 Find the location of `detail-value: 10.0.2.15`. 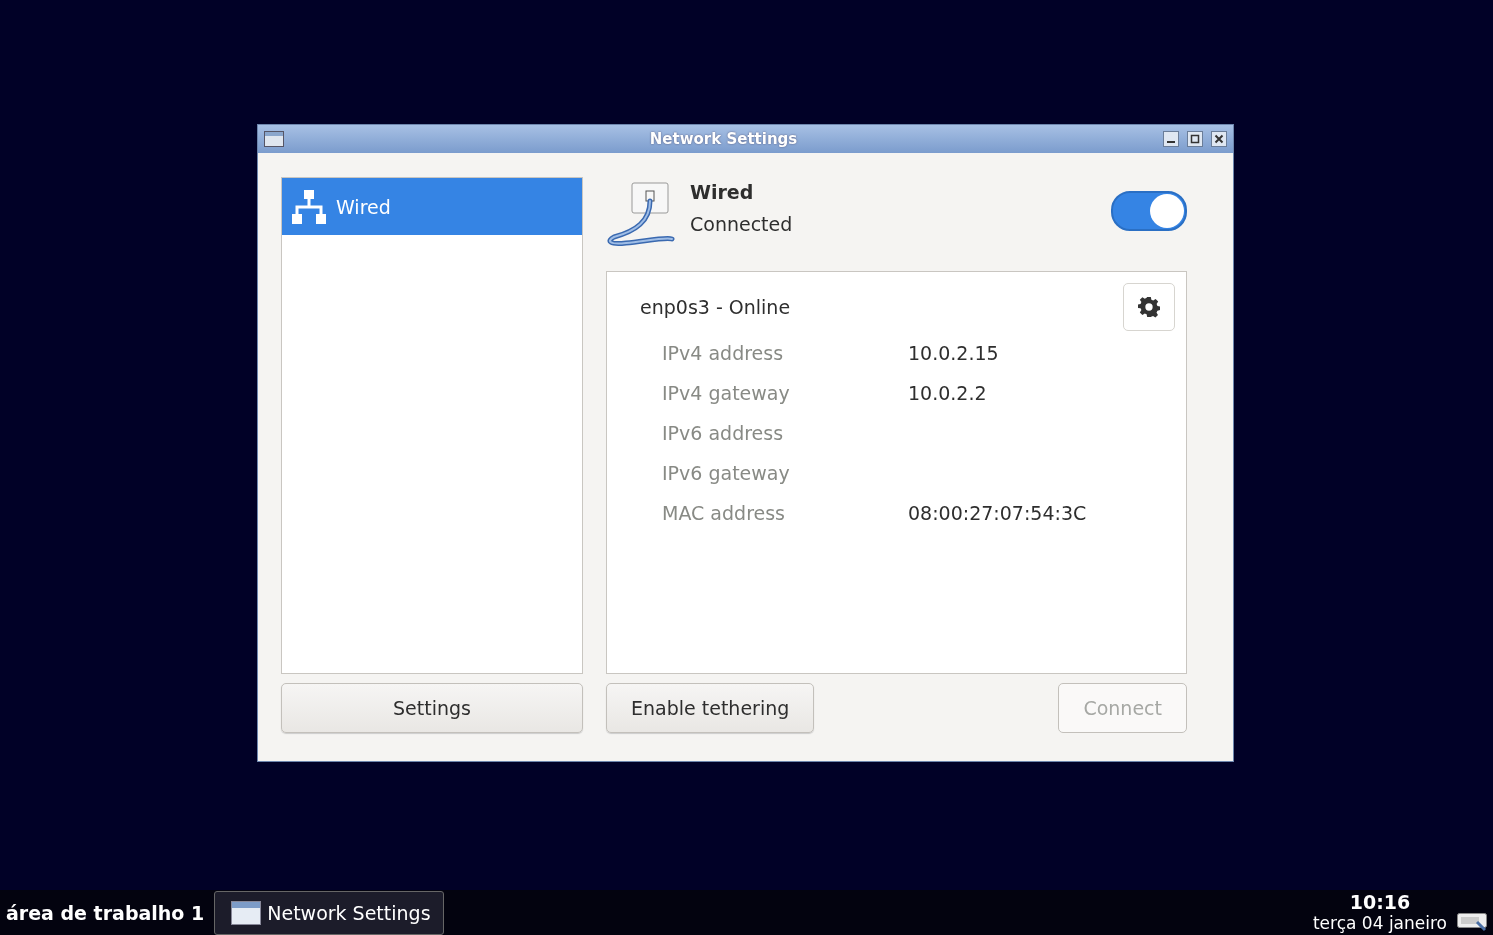

detail-value: 10.0.2.15 is located at coordinates (954, 354).